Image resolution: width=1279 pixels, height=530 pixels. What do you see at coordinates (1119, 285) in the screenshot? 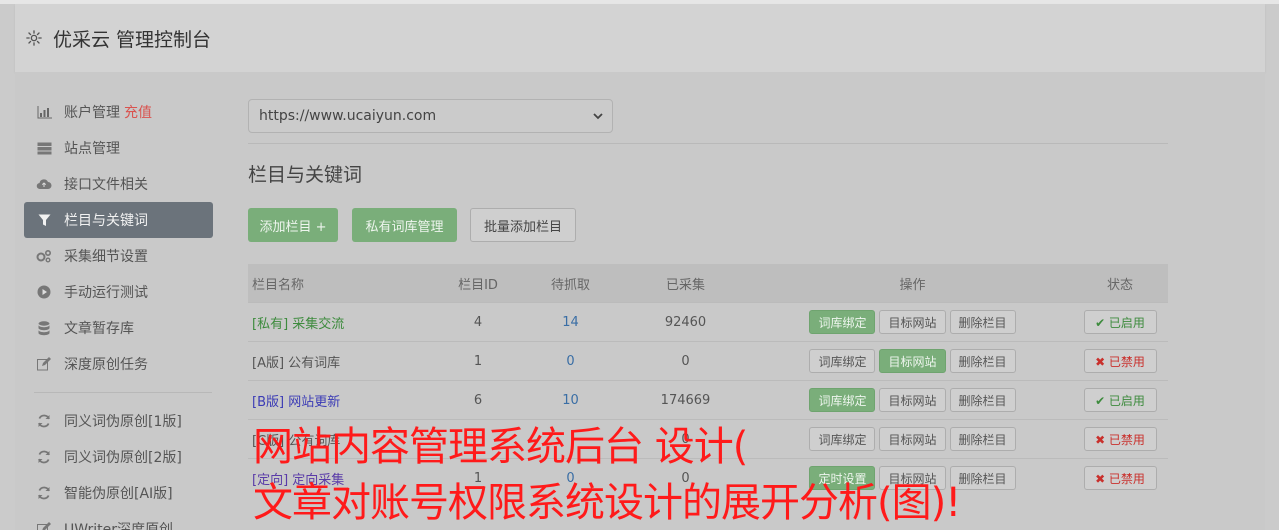
I see `header-state: 状态` at bounding box center [1119, 285].